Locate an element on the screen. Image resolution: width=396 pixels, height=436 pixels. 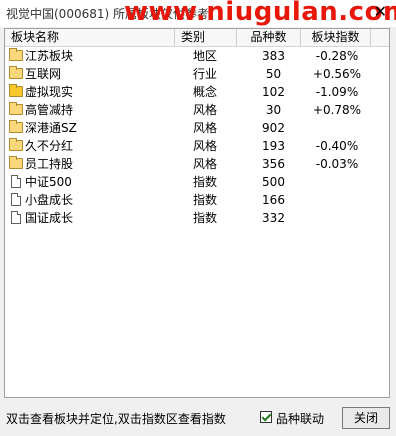
table-row: 高管减持 风格 30 +0.78% is located at coordinates (197, 110).